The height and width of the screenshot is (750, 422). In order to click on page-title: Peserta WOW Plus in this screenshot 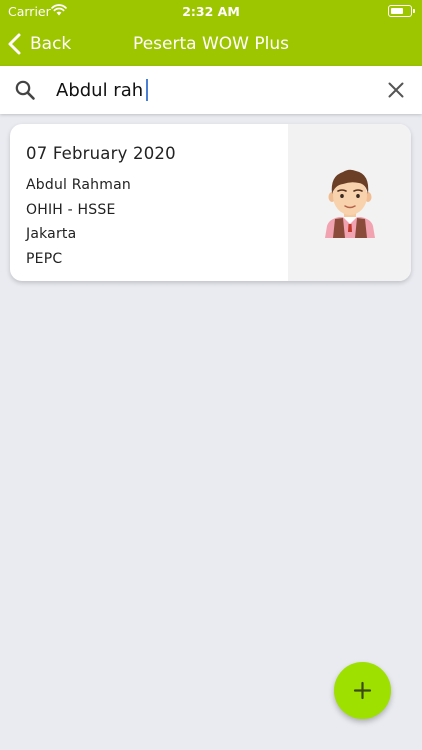, I will do `click(211, 44)`.